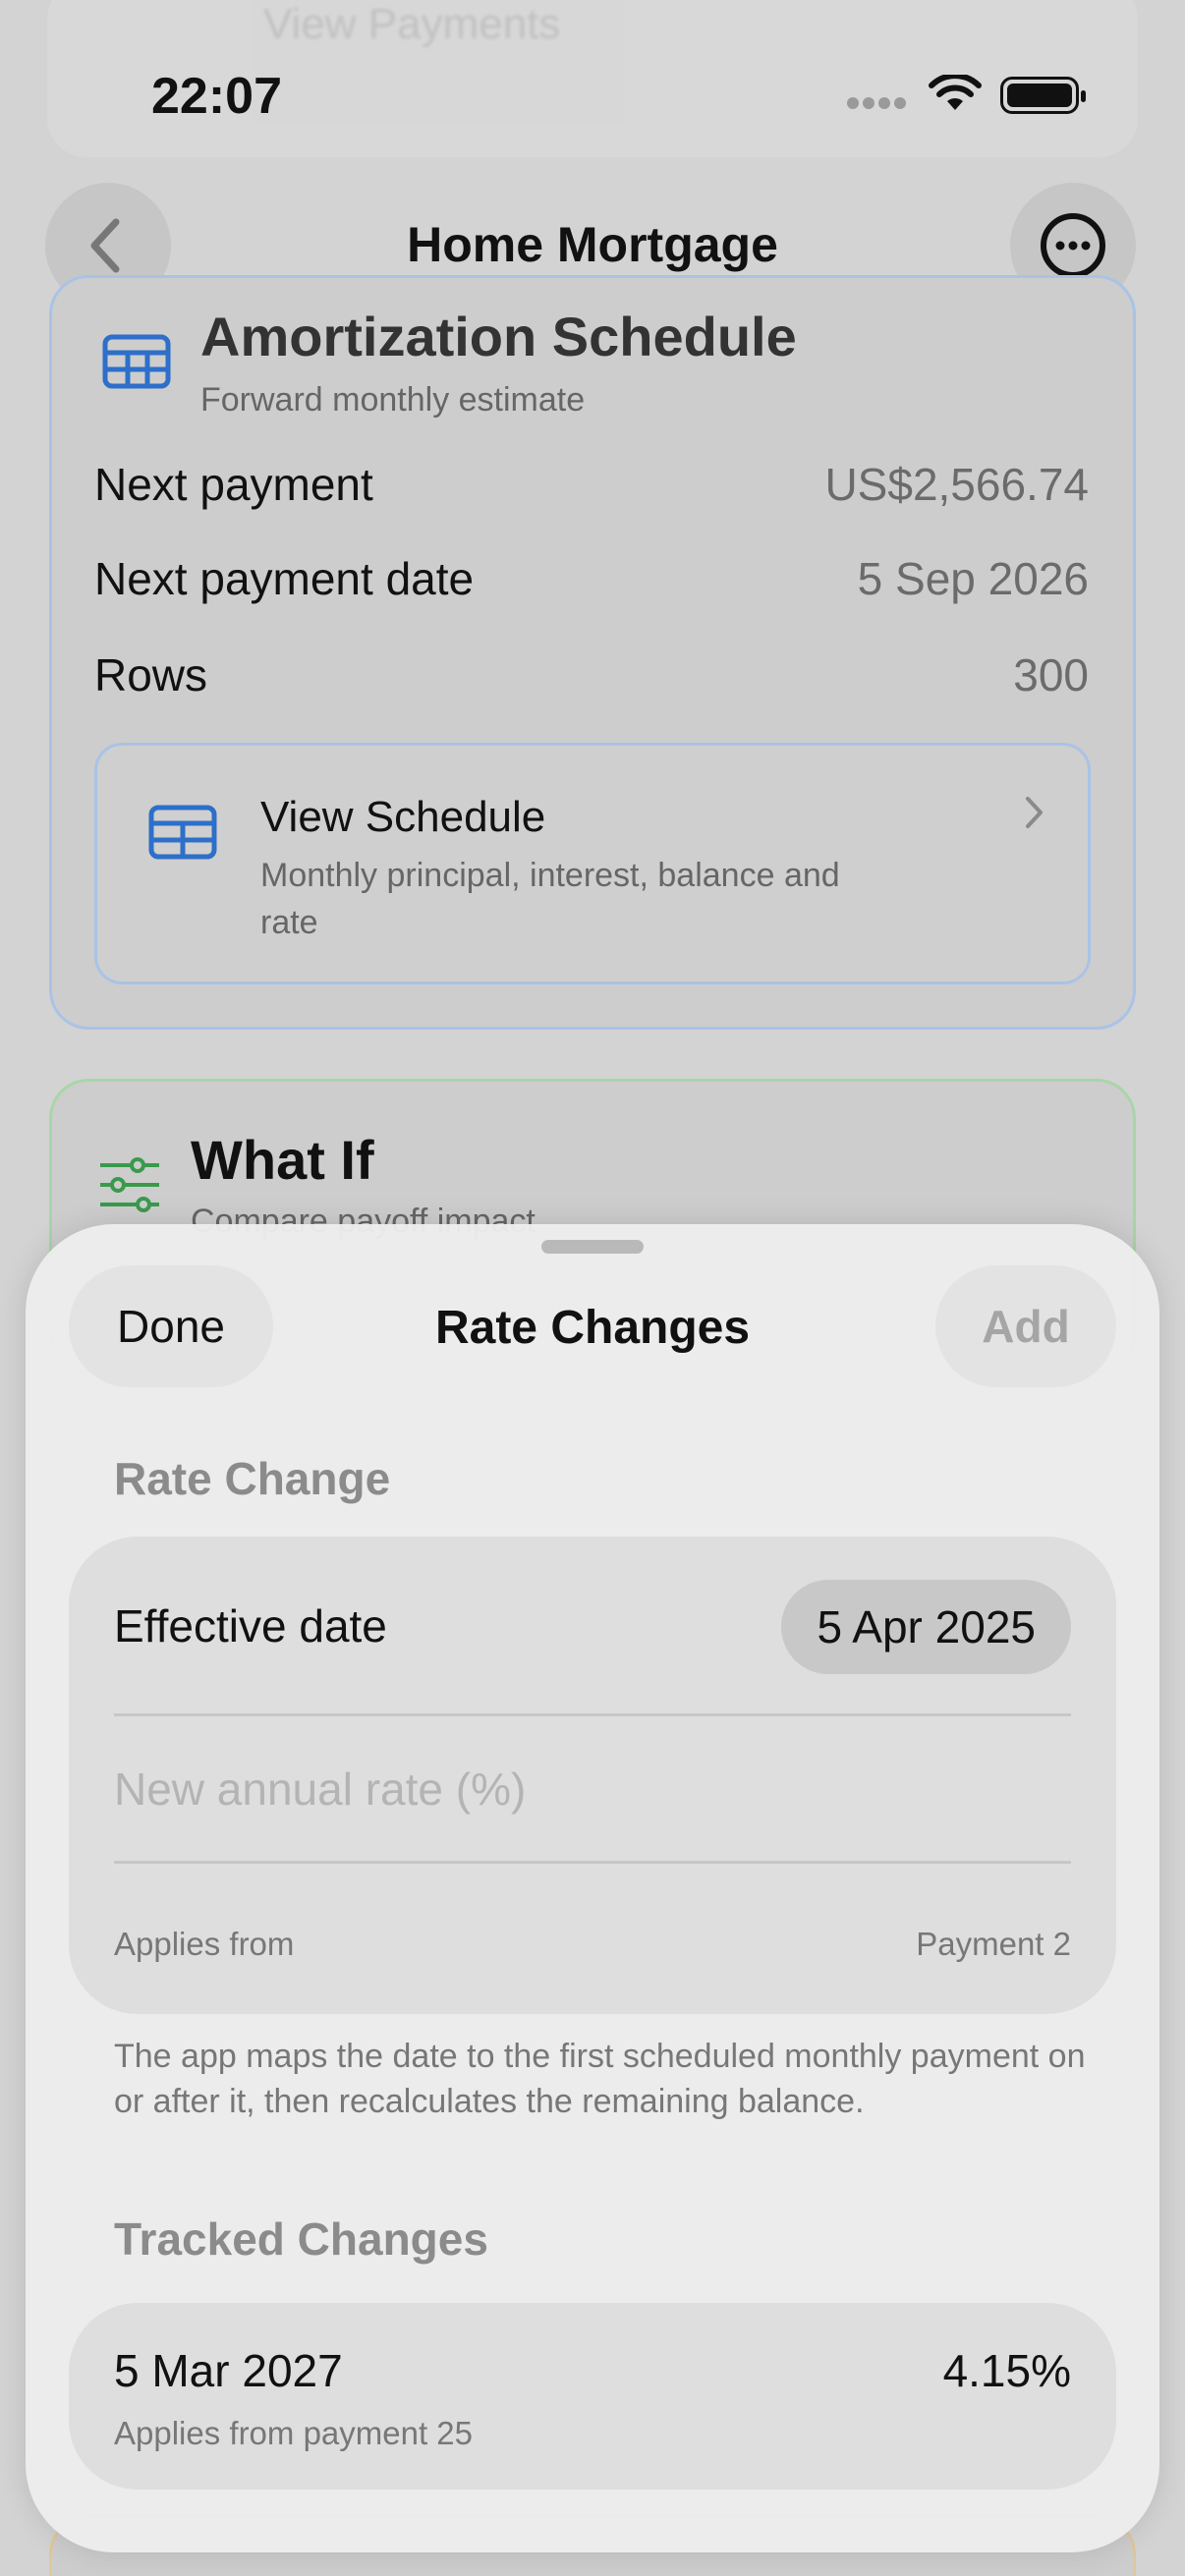 The image size is (1185, 2576). What do you see at coordinates (301, 2239) in the screenshot?
I see `tracked-changes-header: Tracked Changes` at bounding box center [301, 2239].